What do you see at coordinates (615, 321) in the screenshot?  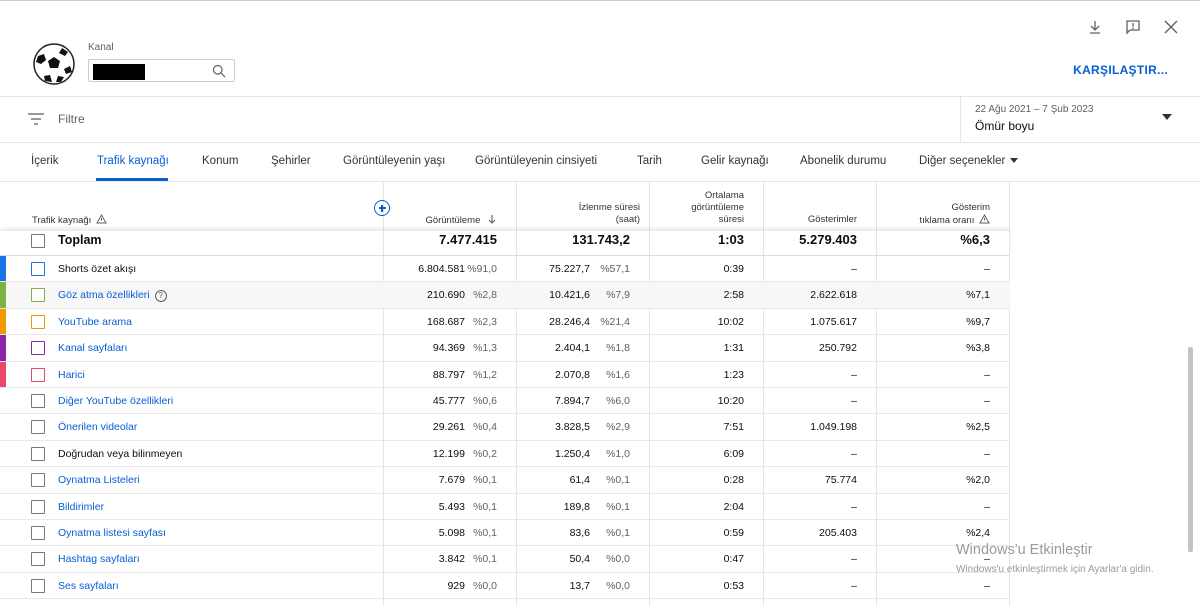 I see `row-watch-time-percent: %21,4` at bounding box center [615, 321].